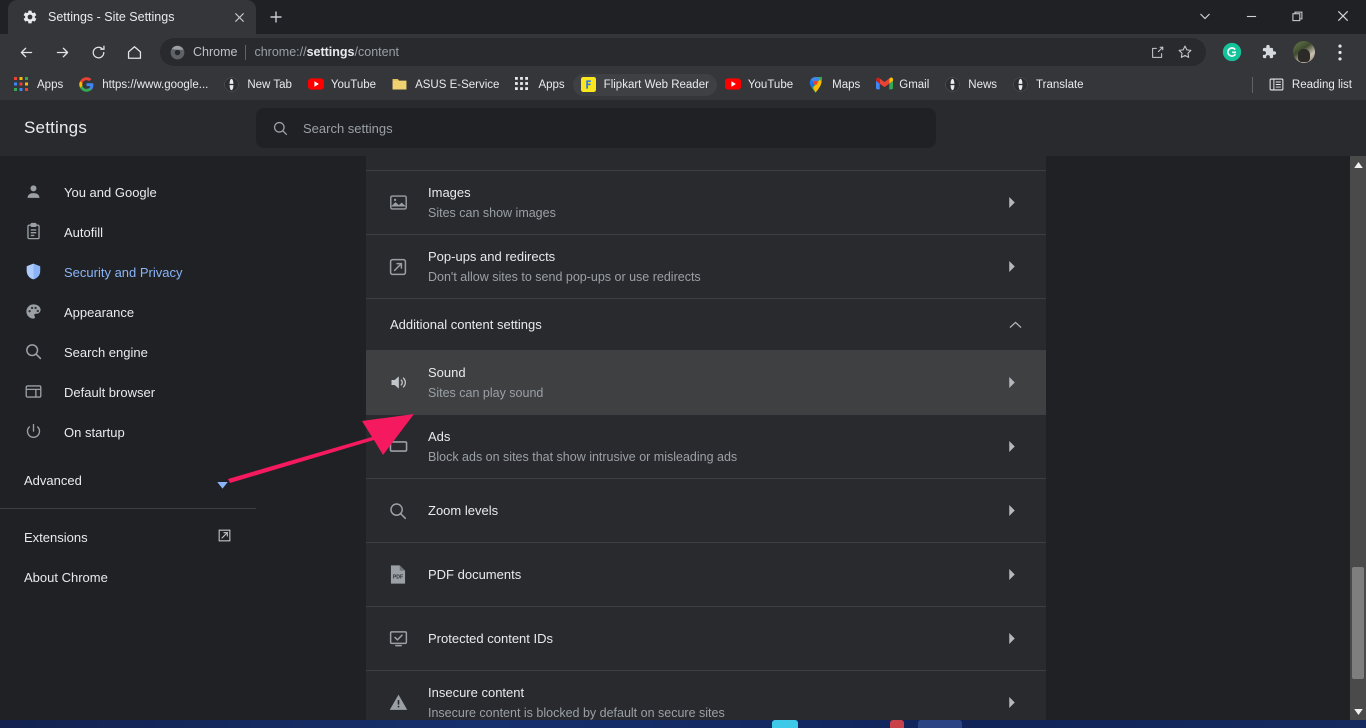 Image resolution: width=1366 pixels, height=728 pixels. Describe the element at coordinates (258, 85) in the screenshot. I see `bookmark-new-tab: New Tab` at that location.